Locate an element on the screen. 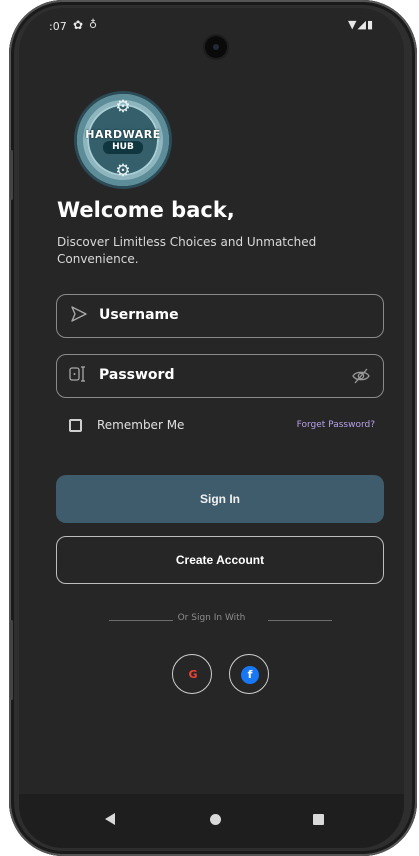  remember-me-checkbox is located at coordinates (75, 425).